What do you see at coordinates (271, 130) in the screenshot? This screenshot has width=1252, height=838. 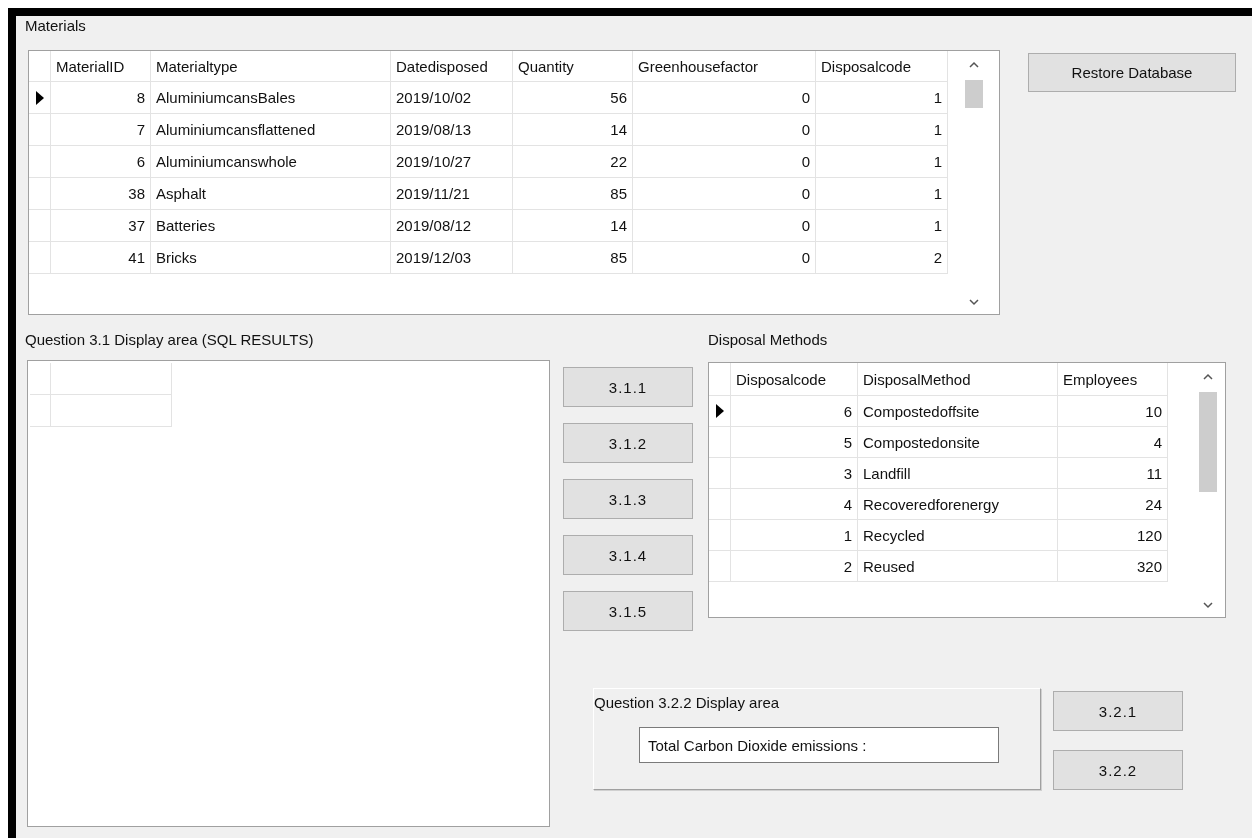 I see `table-cell: Aluminiumcansflattened` at bounding box center [271, 130].